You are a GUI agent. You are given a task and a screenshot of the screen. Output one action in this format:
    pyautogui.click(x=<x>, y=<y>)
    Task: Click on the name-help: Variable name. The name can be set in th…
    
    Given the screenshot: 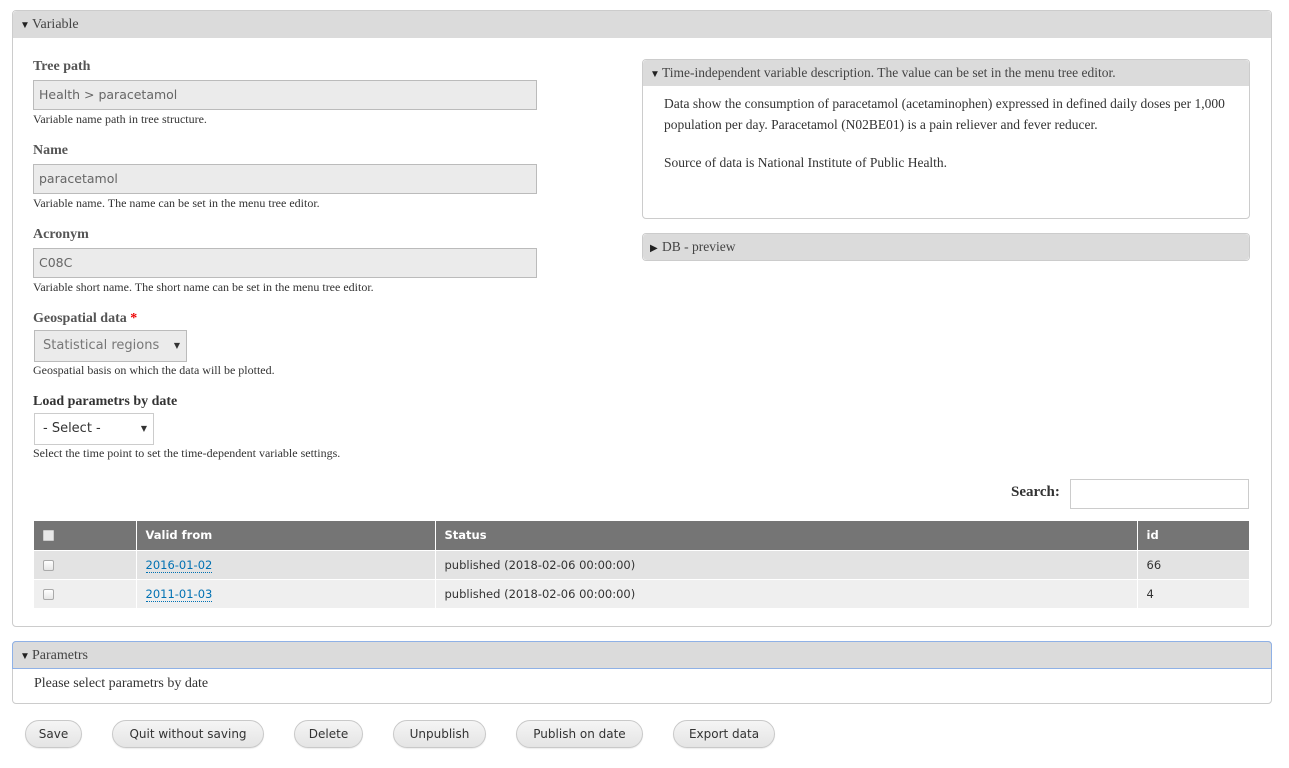 What is the action you would take?
    pyautogui.click(x=176, y=203)
    